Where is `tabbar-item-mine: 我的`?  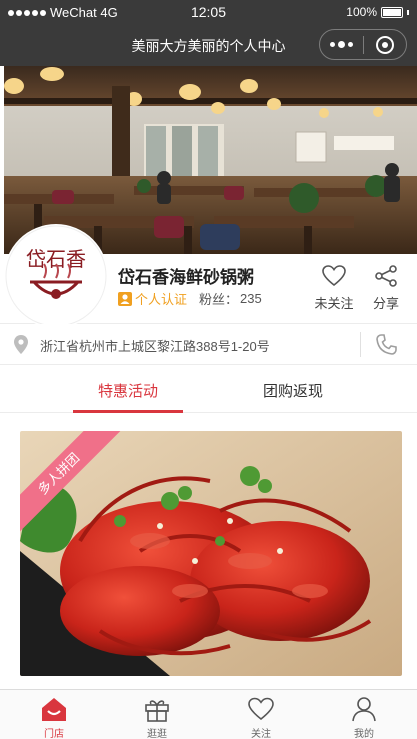 tabbar-item-mine: 我的 is located at coordinates (364, 716).